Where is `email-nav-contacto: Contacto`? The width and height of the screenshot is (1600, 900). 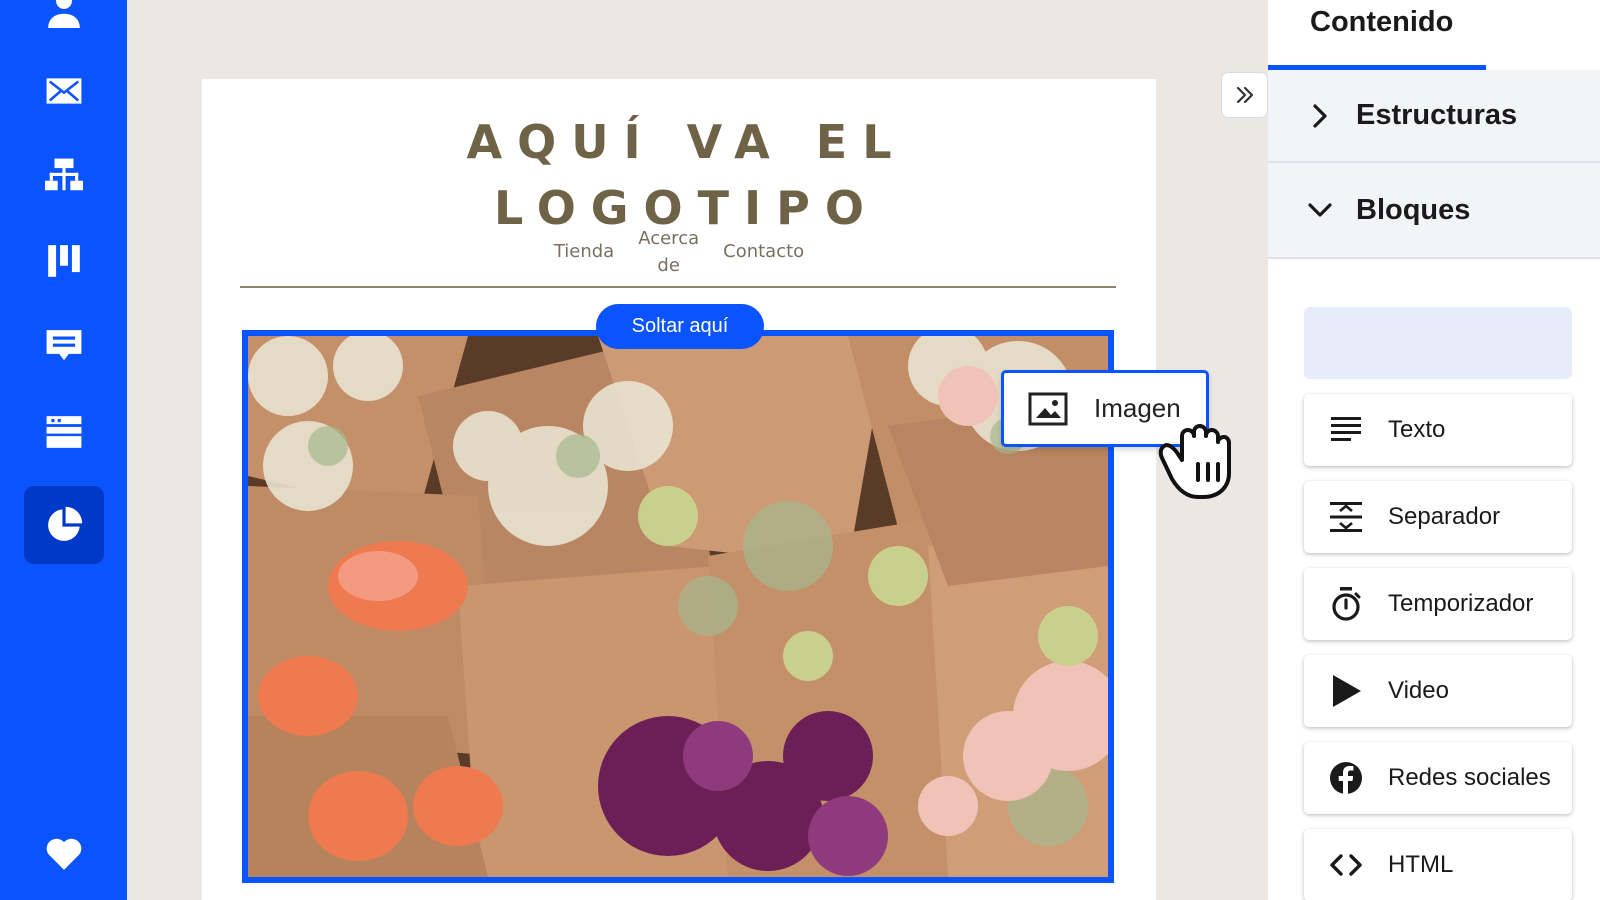 email-nav-contacto: Contacto is located at coordinates (763, 252).